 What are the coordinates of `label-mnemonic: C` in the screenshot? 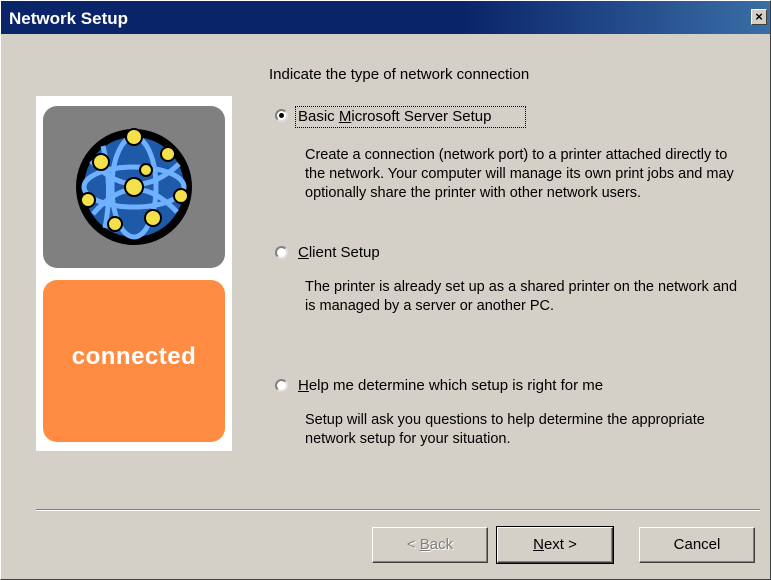 It's located at (303, 252).